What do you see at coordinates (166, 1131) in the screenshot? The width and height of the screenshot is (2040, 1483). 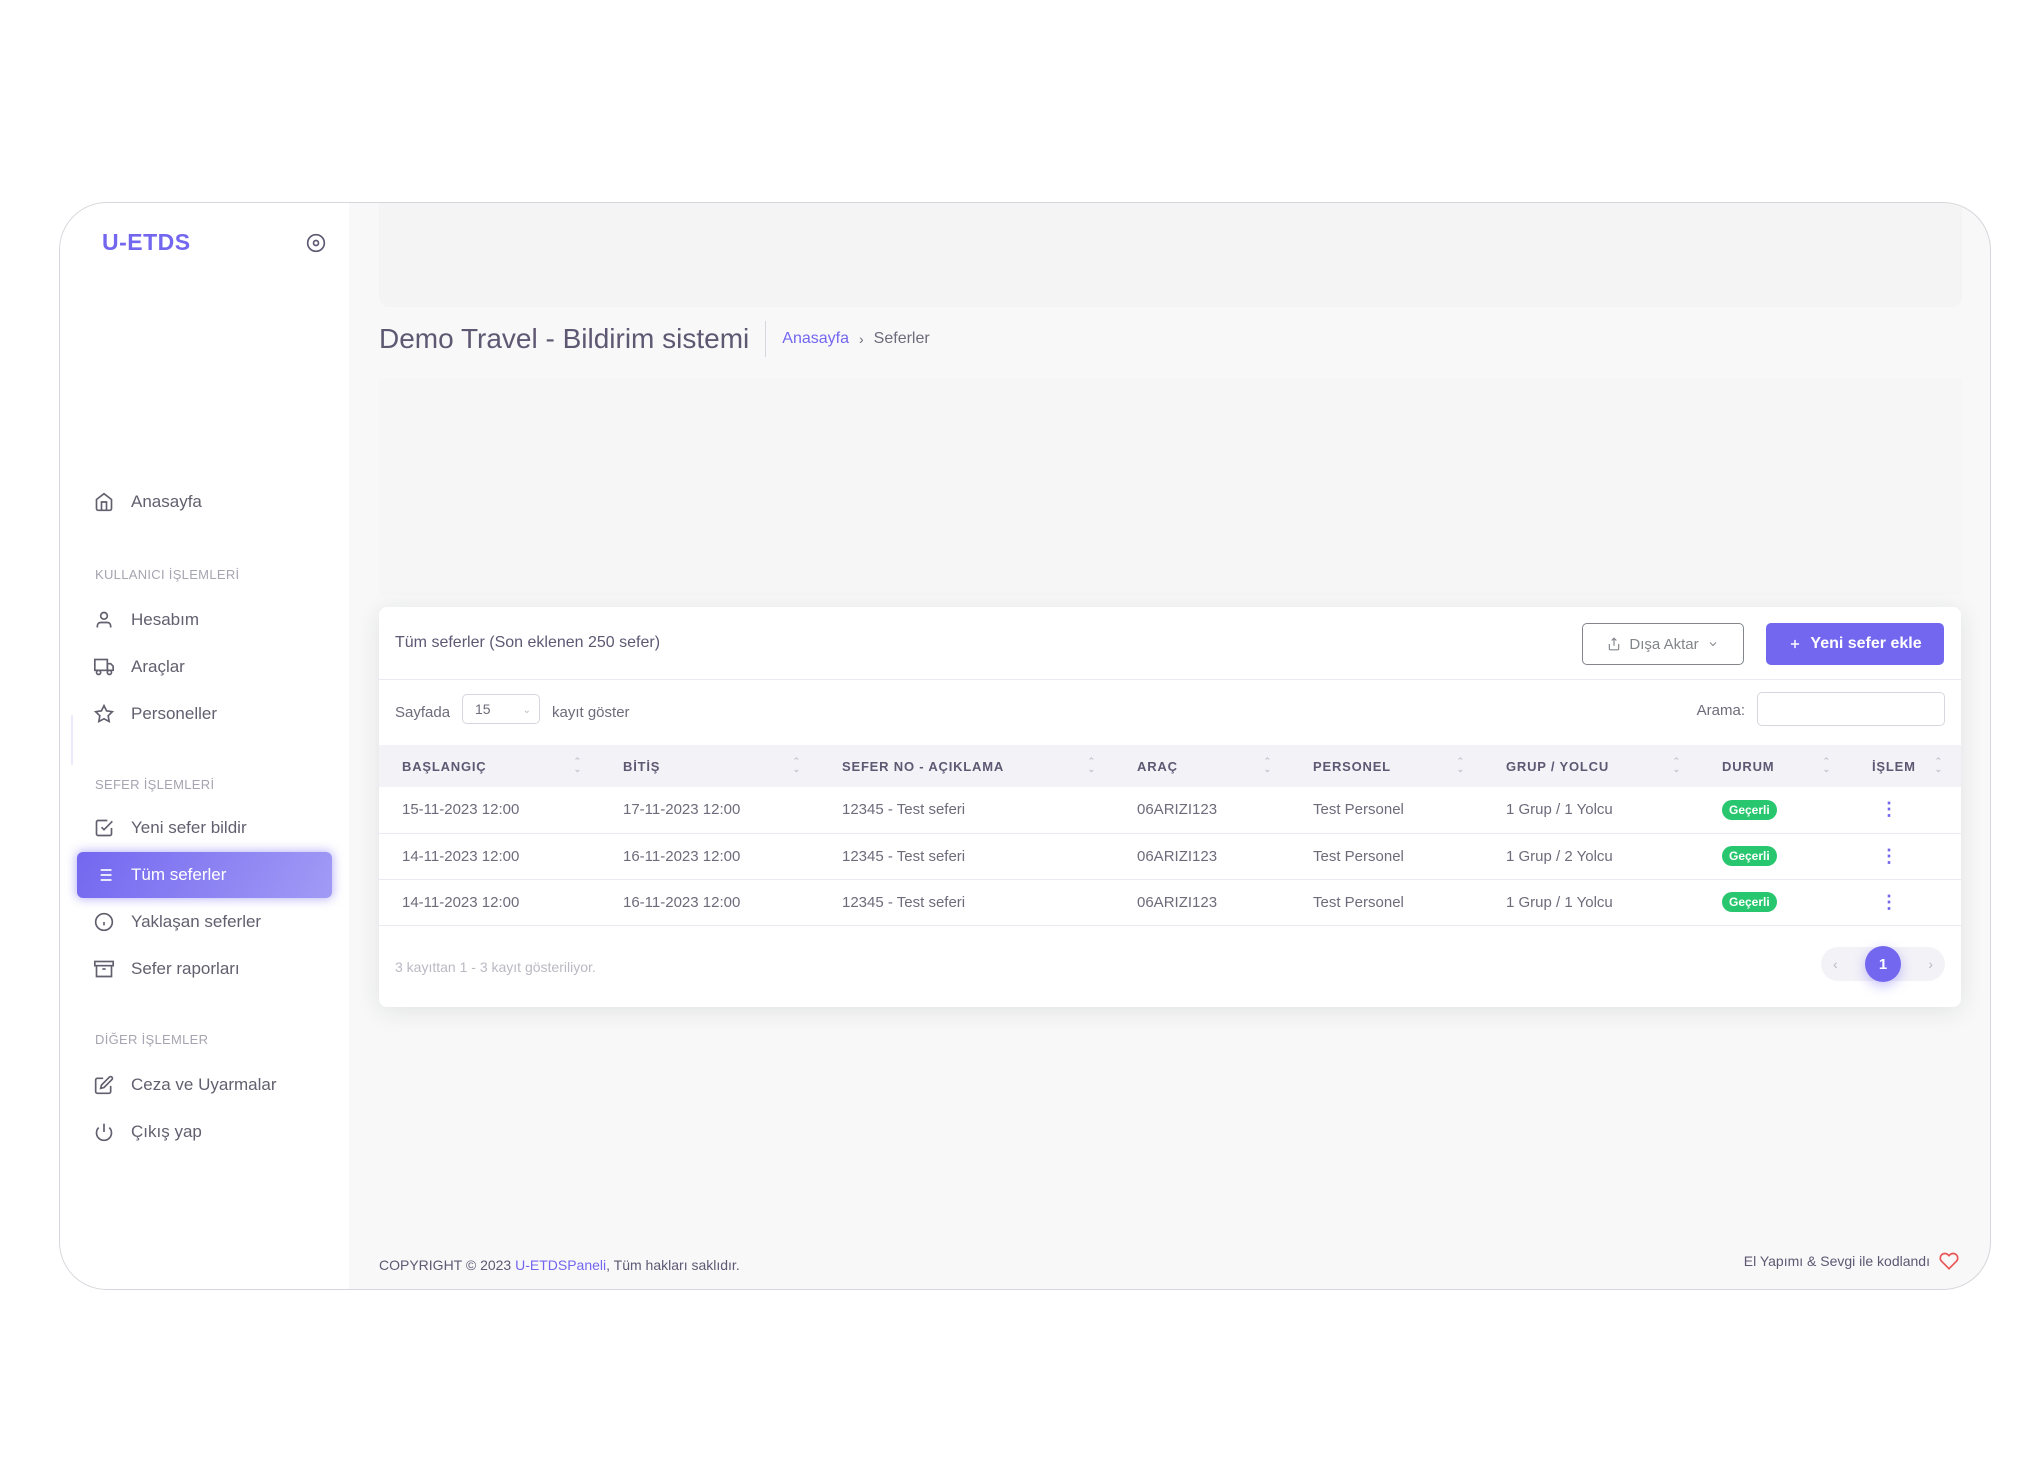 I see `sidebar-item-label: Çıkış yap` at bounding box center [166, 1131].